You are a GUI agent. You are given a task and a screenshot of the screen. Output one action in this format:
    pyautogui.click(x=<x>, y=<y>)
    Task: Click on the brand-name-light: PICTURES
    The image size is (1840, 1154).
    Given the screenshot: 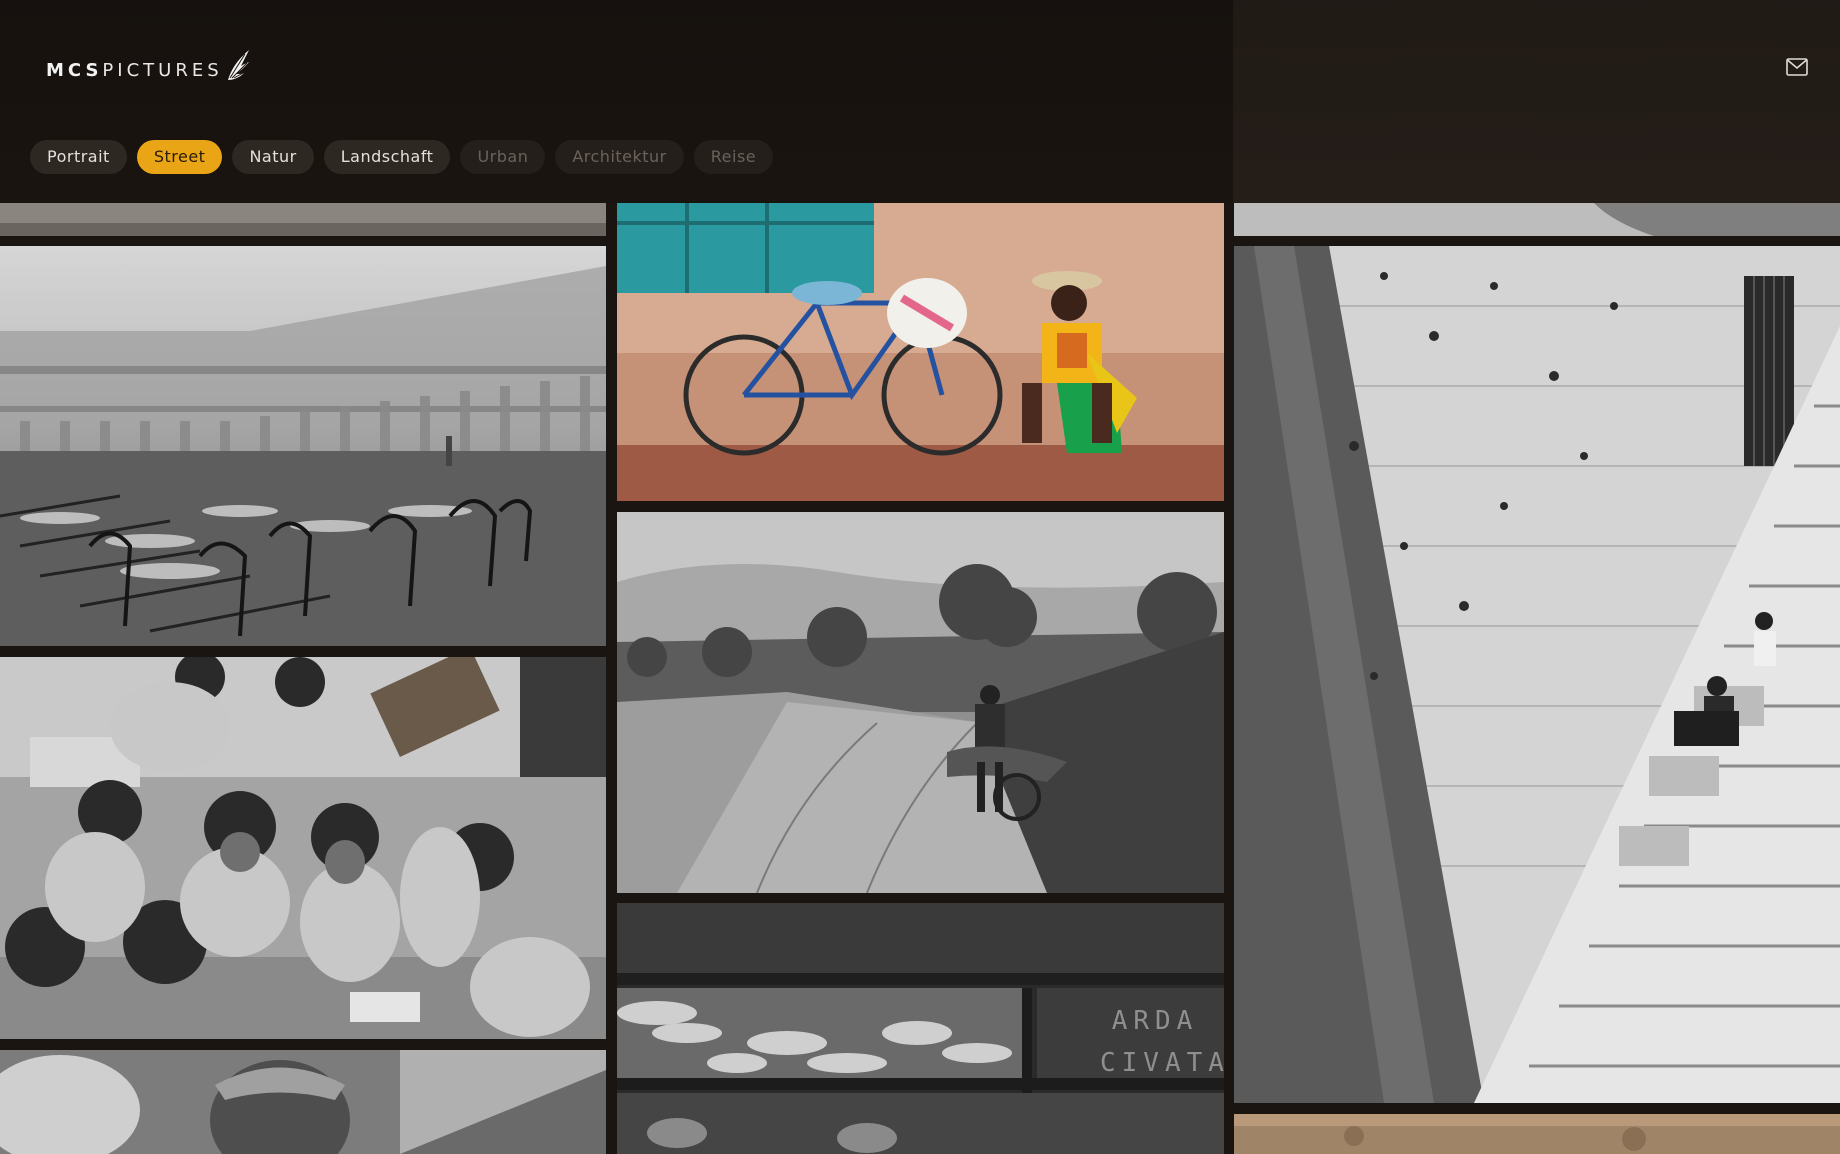 What is the action you would take?
    pyautogui.click(x=162, y=70)
    